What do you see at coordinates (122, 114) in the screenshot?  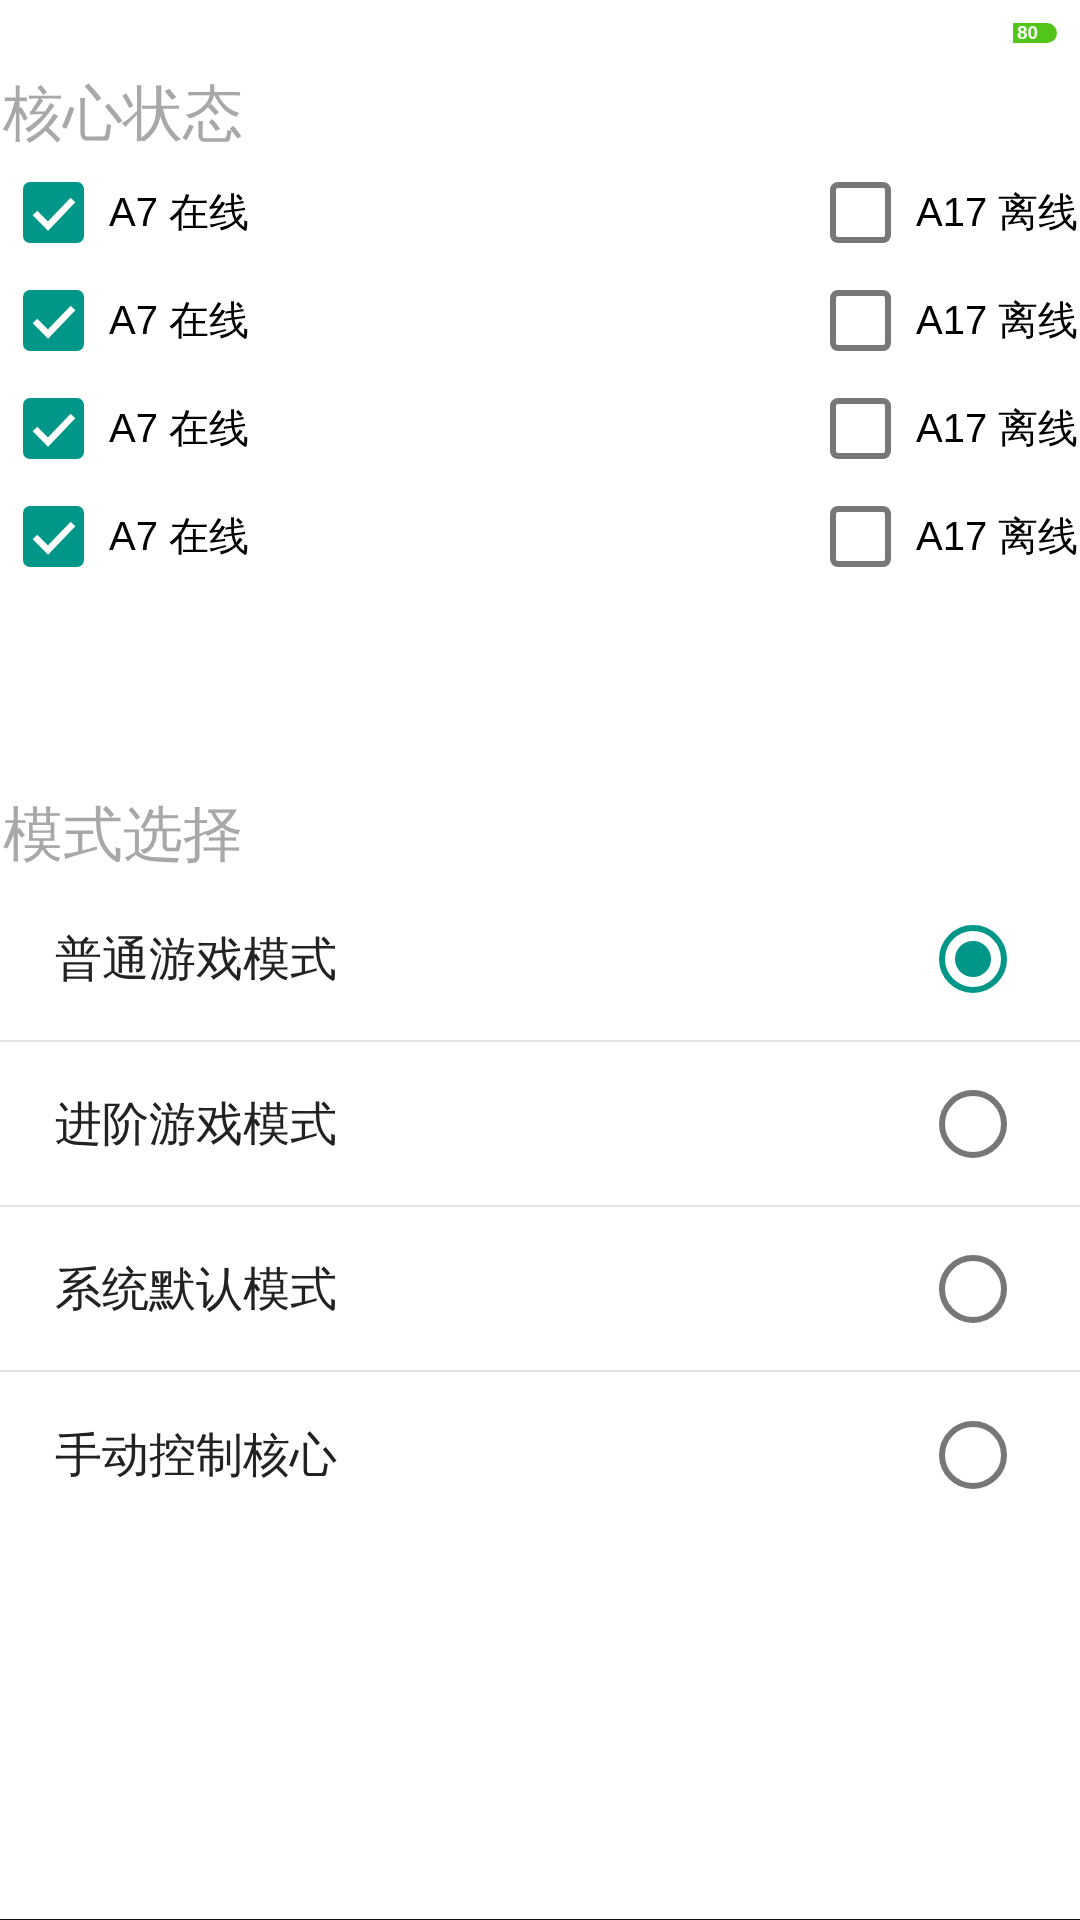 I see `section-heading: 核心状态` at bounding box center [122, 114].